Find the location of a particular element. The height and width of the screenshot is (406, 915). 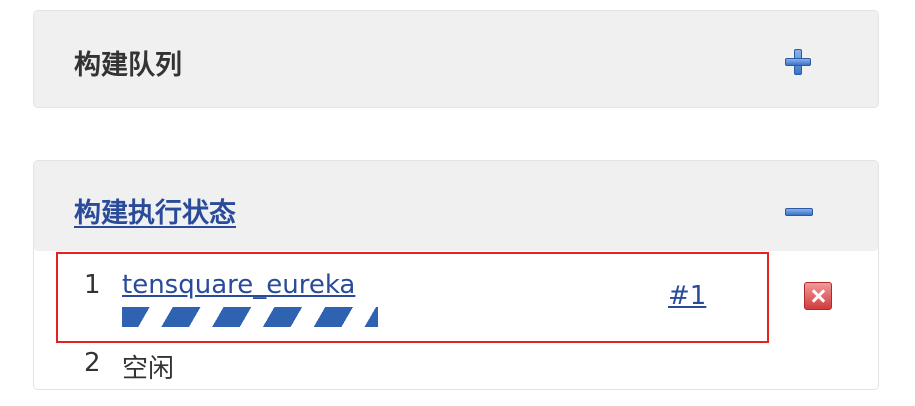

build-number-link: #1 is located at coordinates (687, 296).